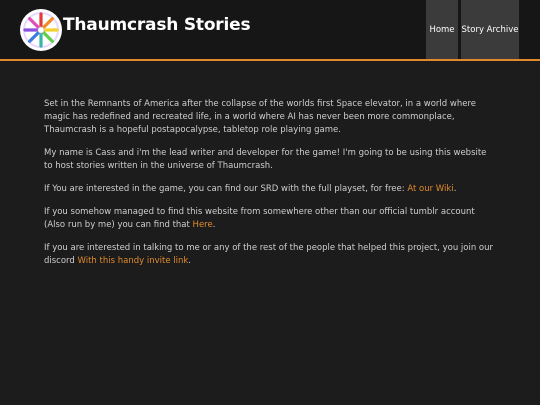  What do you see at coordinates (430, 189) in the screenshot?
I see `wiki-link: At our Wiki` at bounding box center [430, 189].